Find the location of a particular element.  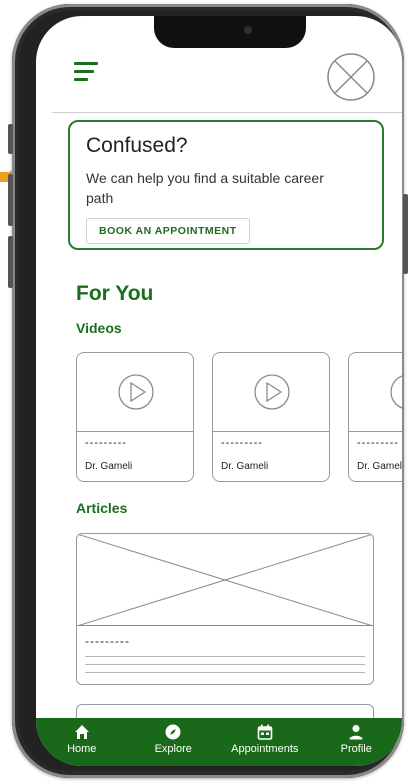

header-divider is located at coordinates (227, 112).